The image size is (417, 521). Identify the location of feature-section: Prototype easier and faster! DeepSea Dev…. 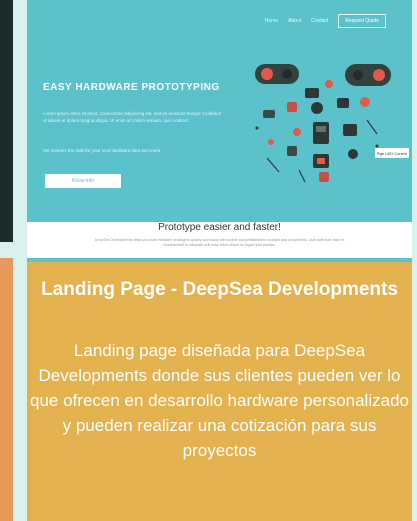
(219, 240).